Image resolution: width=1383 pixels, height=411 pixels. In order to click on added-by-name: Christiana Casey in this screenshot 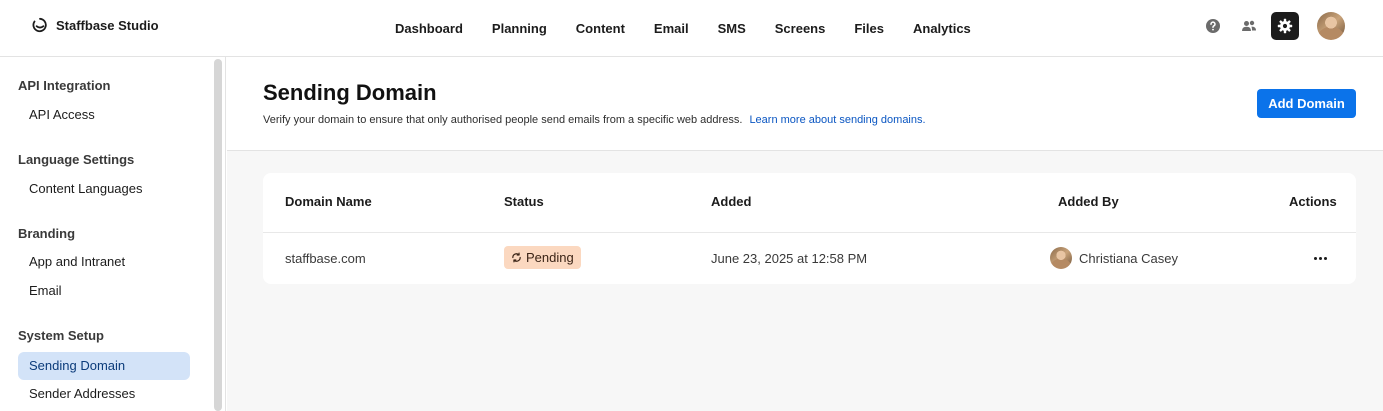, I will do `click(1128, 258)`.